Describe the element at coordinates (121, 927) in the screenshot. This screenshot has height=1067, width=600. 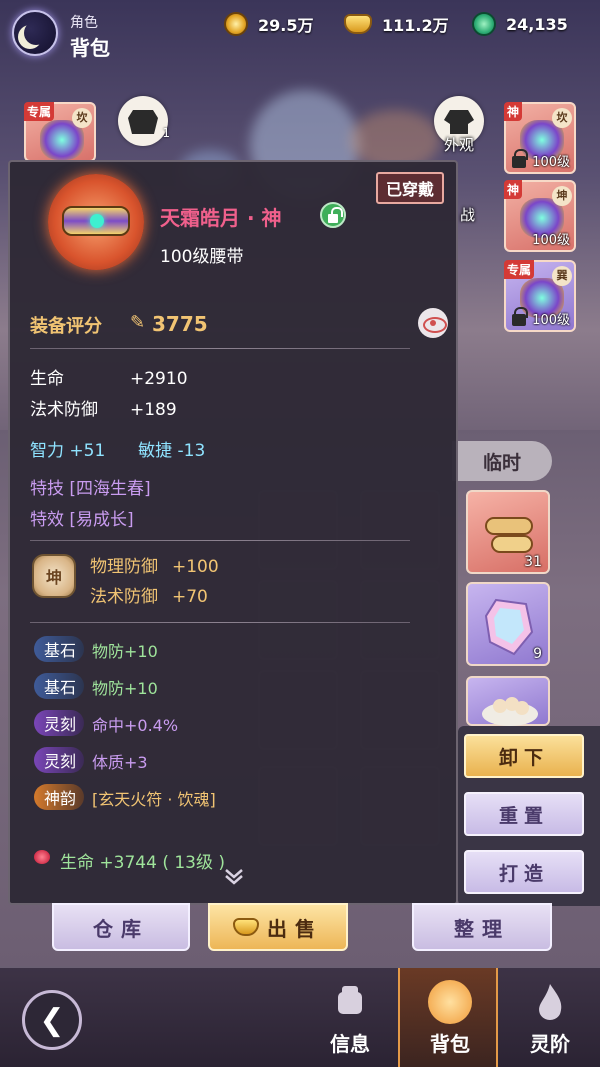
I see `warehouse-button: 仓库` at that location.